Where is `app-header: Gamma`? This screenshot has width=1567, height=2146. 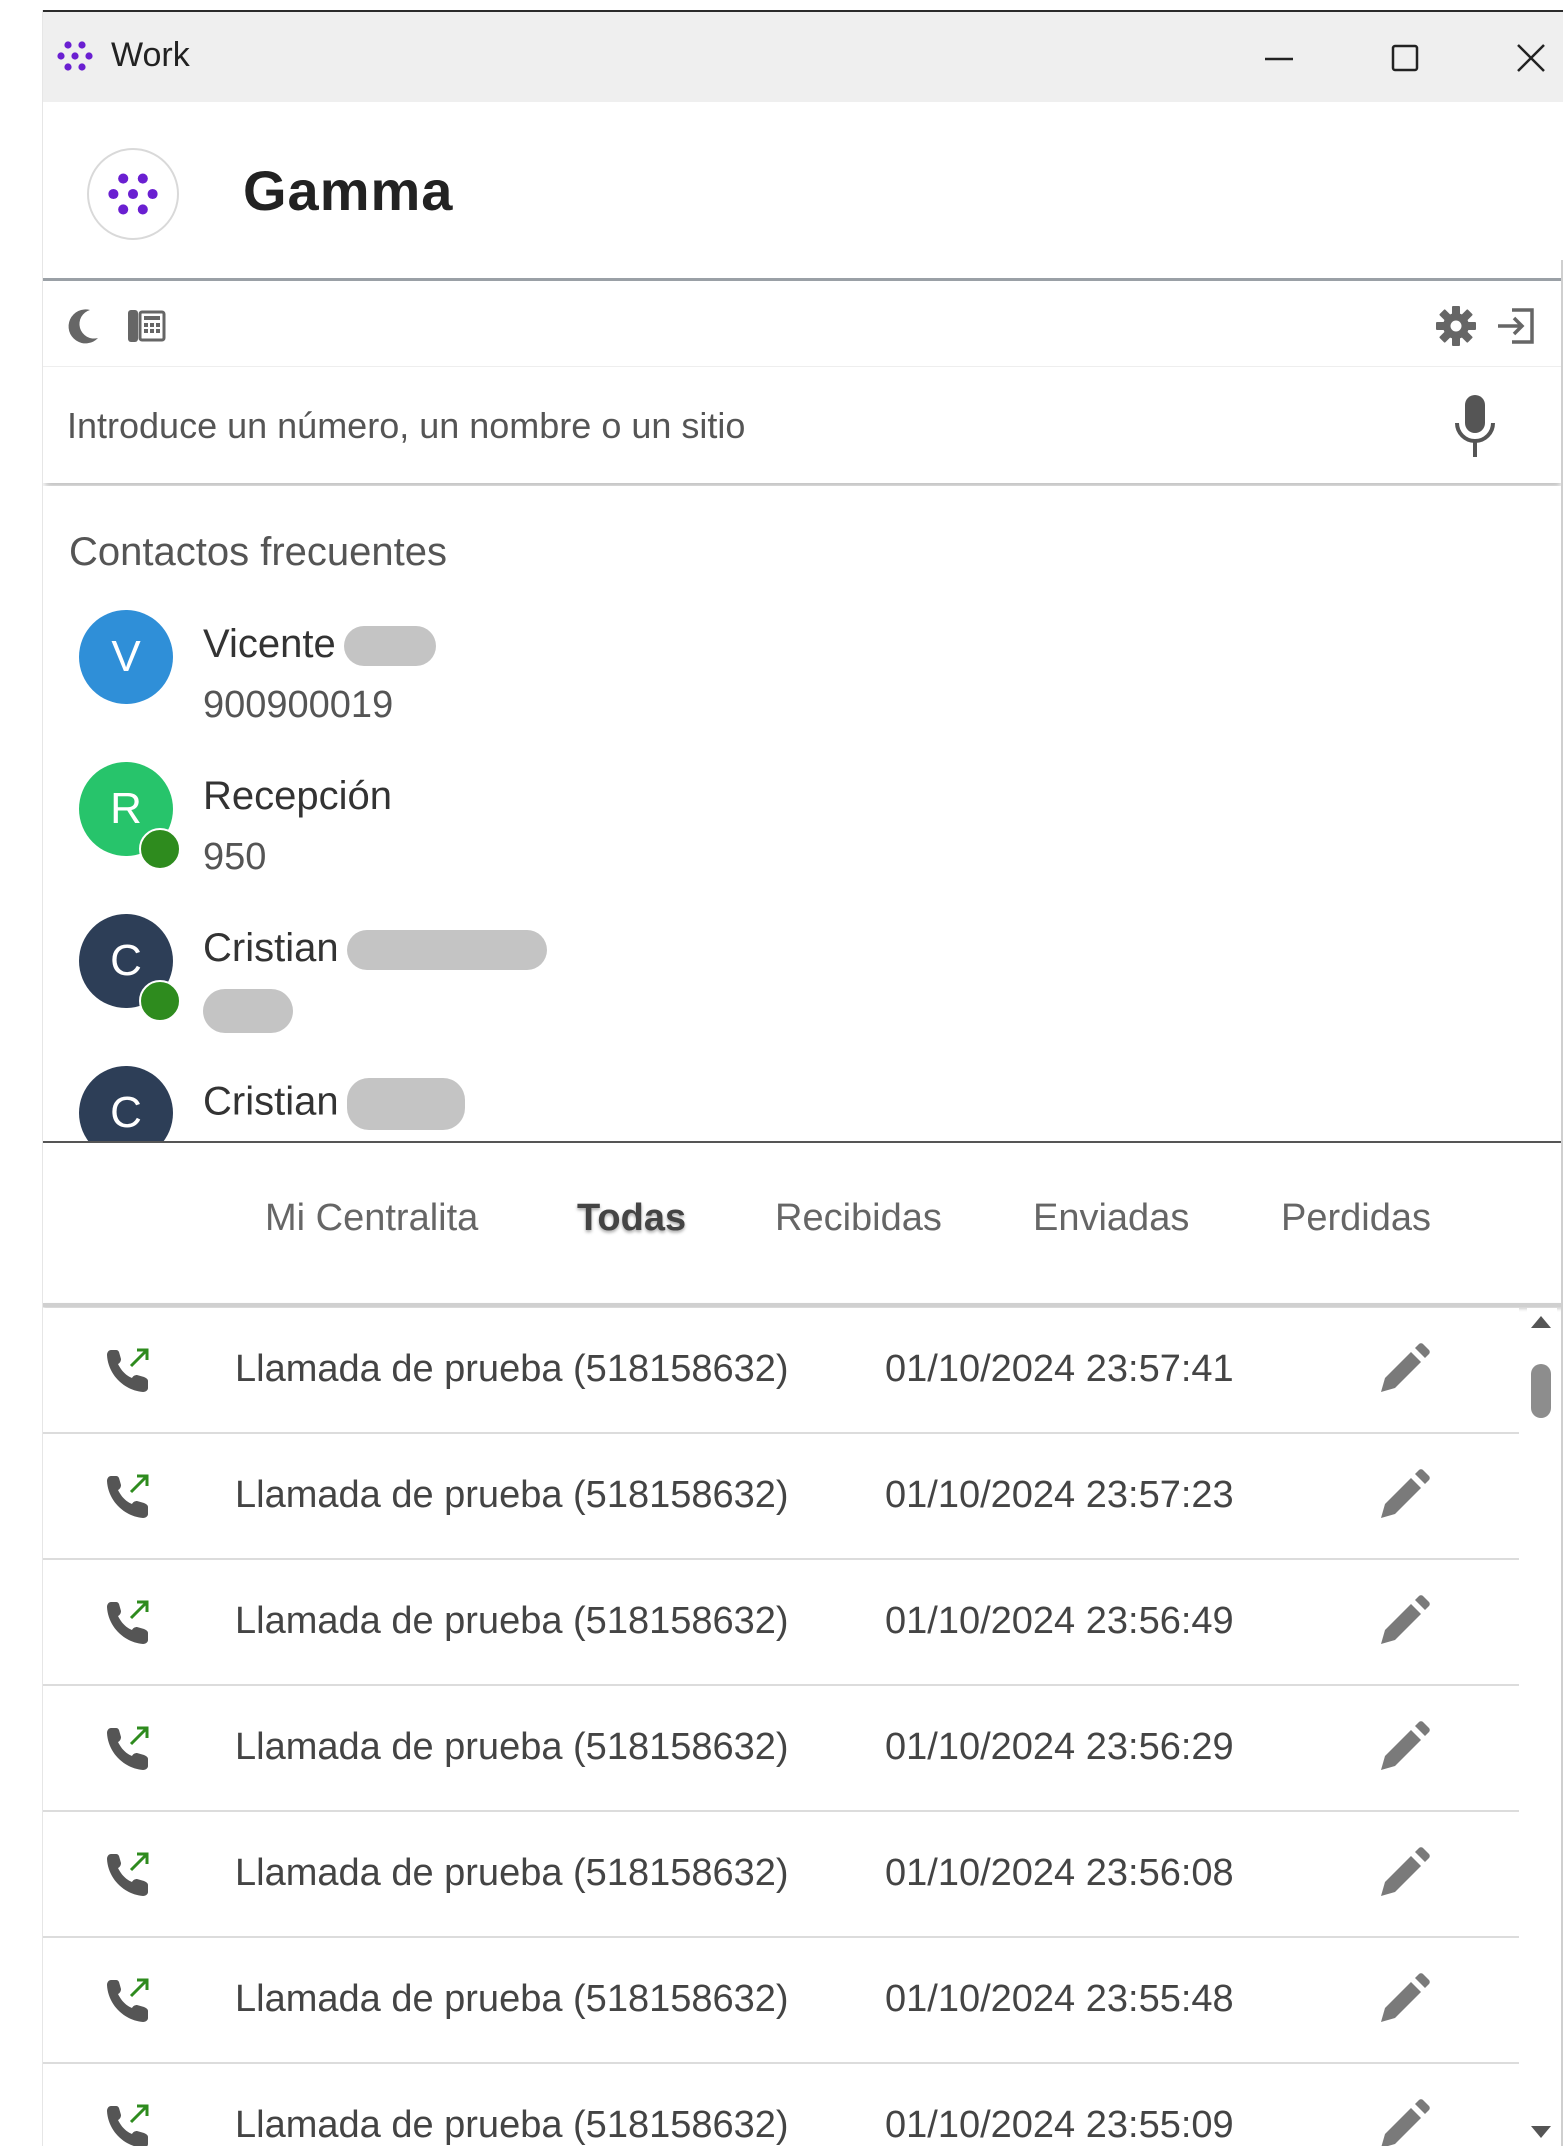 app-header: Gamma is located at coordinates (803, 190).